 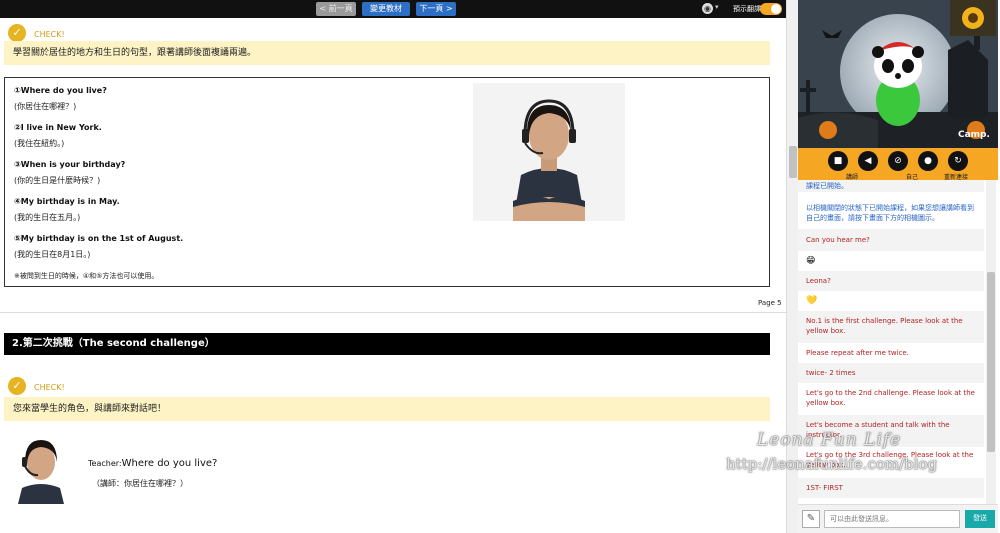 What do you see at coordinates (891, 488) in the screenshot?
I see `chat-message: 1ST- FIRST` at bounding box center [891, 488].